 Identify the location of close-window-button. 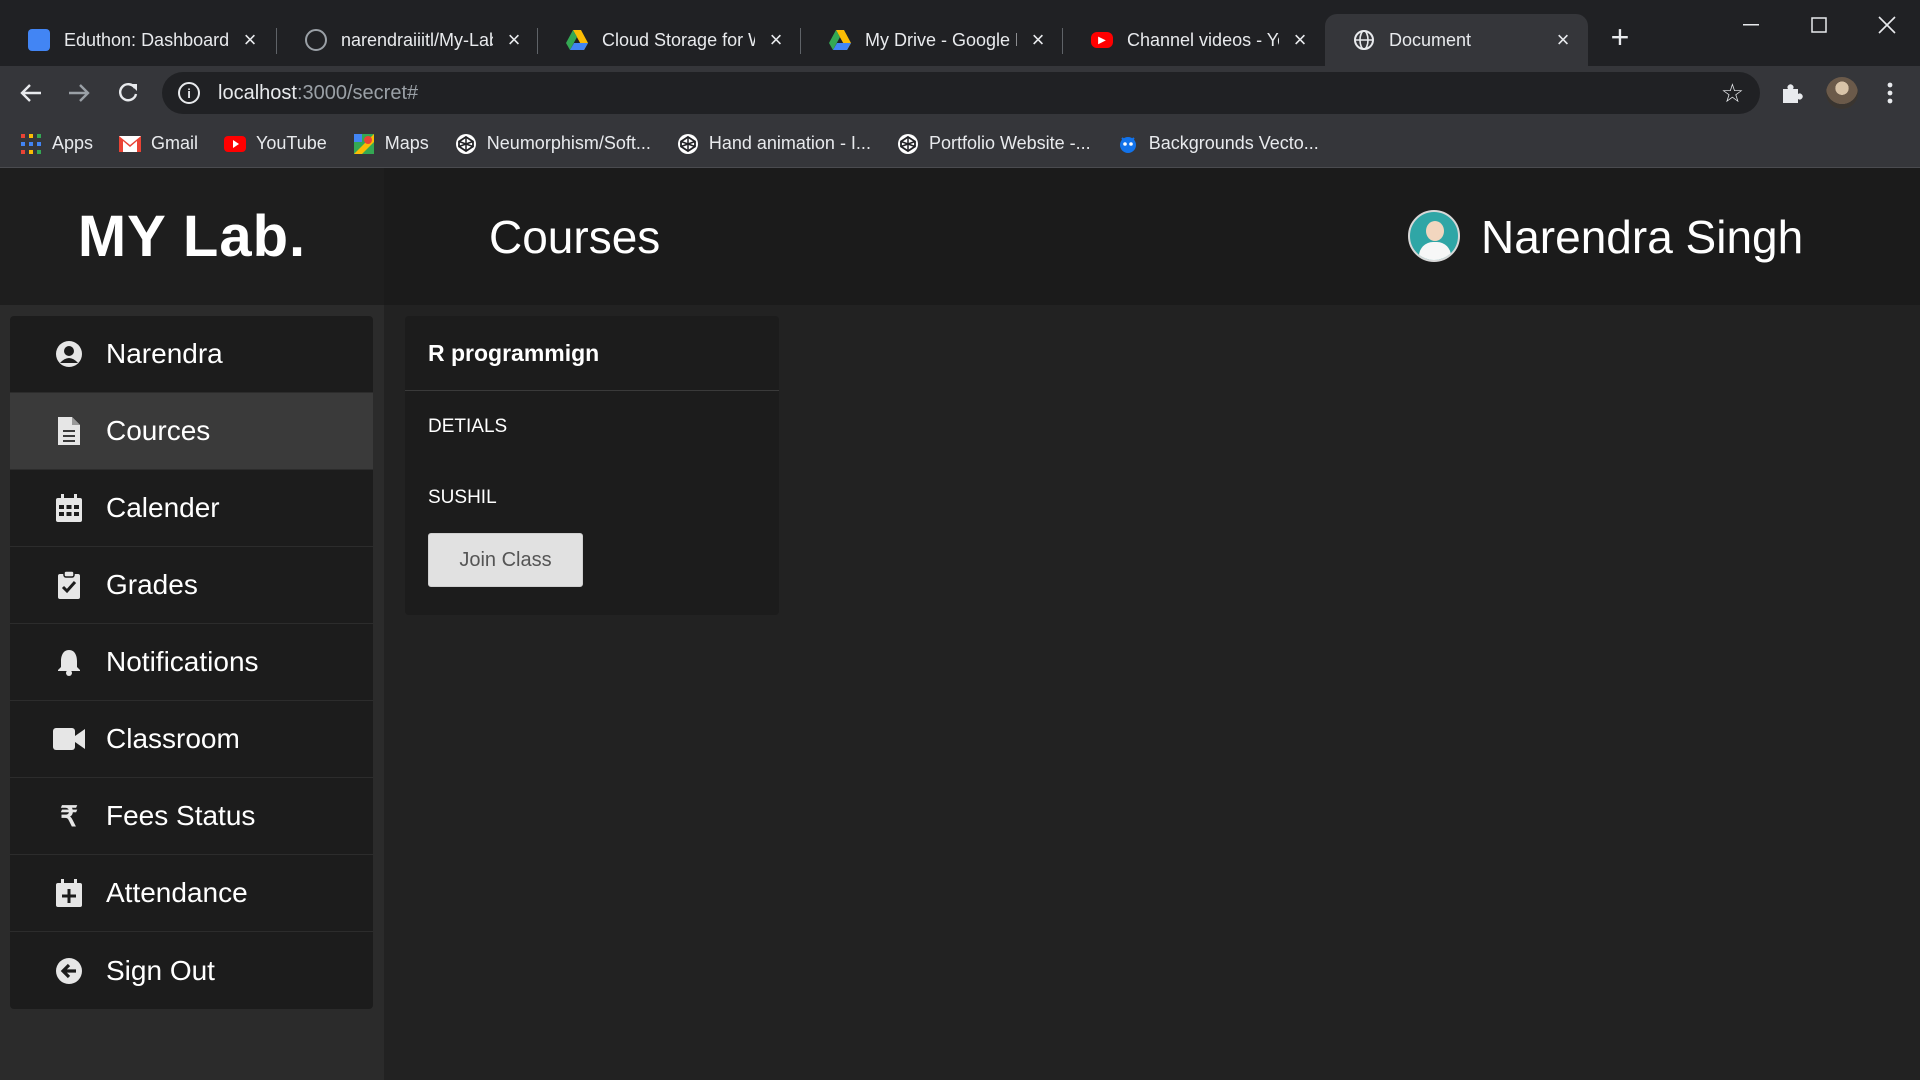
(1887, 25).